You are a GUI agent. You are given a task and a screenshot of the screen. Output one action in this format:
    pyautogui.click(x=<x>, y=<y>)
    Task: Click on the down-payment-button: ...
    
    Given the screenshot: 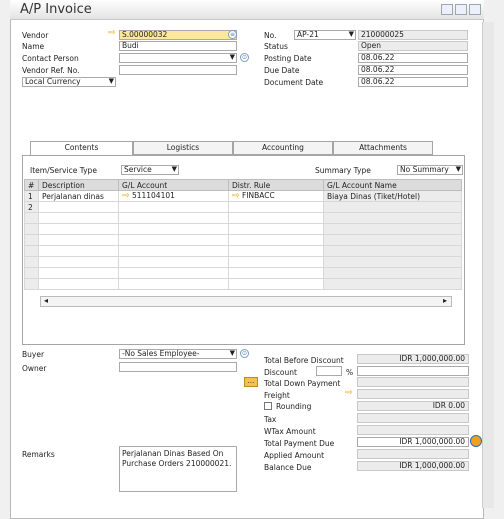 What is the action you would take?
    pyautogui.click(x=251, y=382)
    